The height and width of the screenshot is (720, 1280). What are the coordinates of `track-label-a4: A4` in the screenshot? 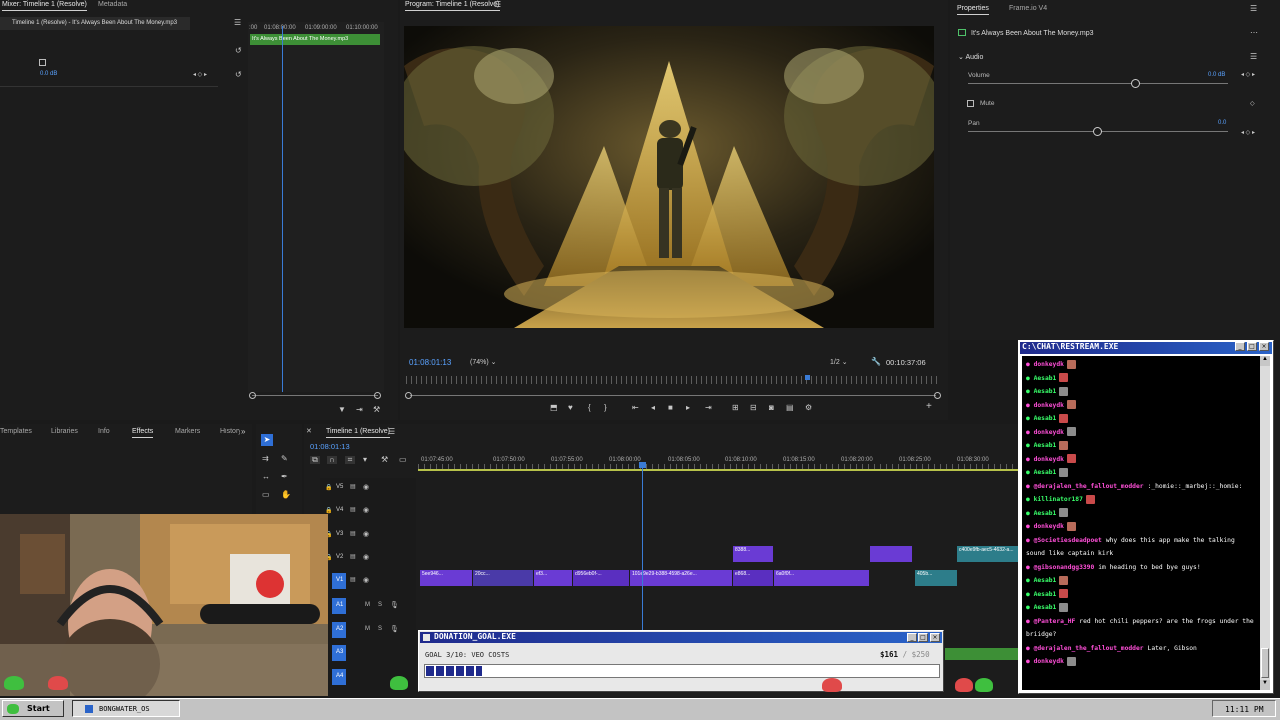 It's located at (339, 676).